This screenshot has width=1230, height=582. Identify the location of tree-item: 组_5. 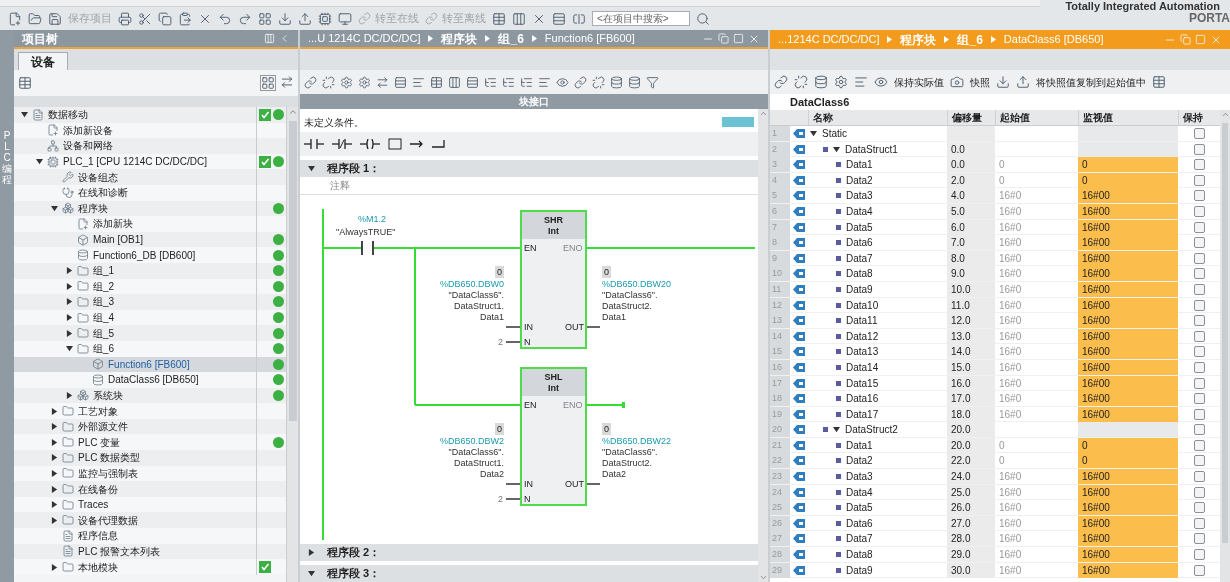
(150, 333).